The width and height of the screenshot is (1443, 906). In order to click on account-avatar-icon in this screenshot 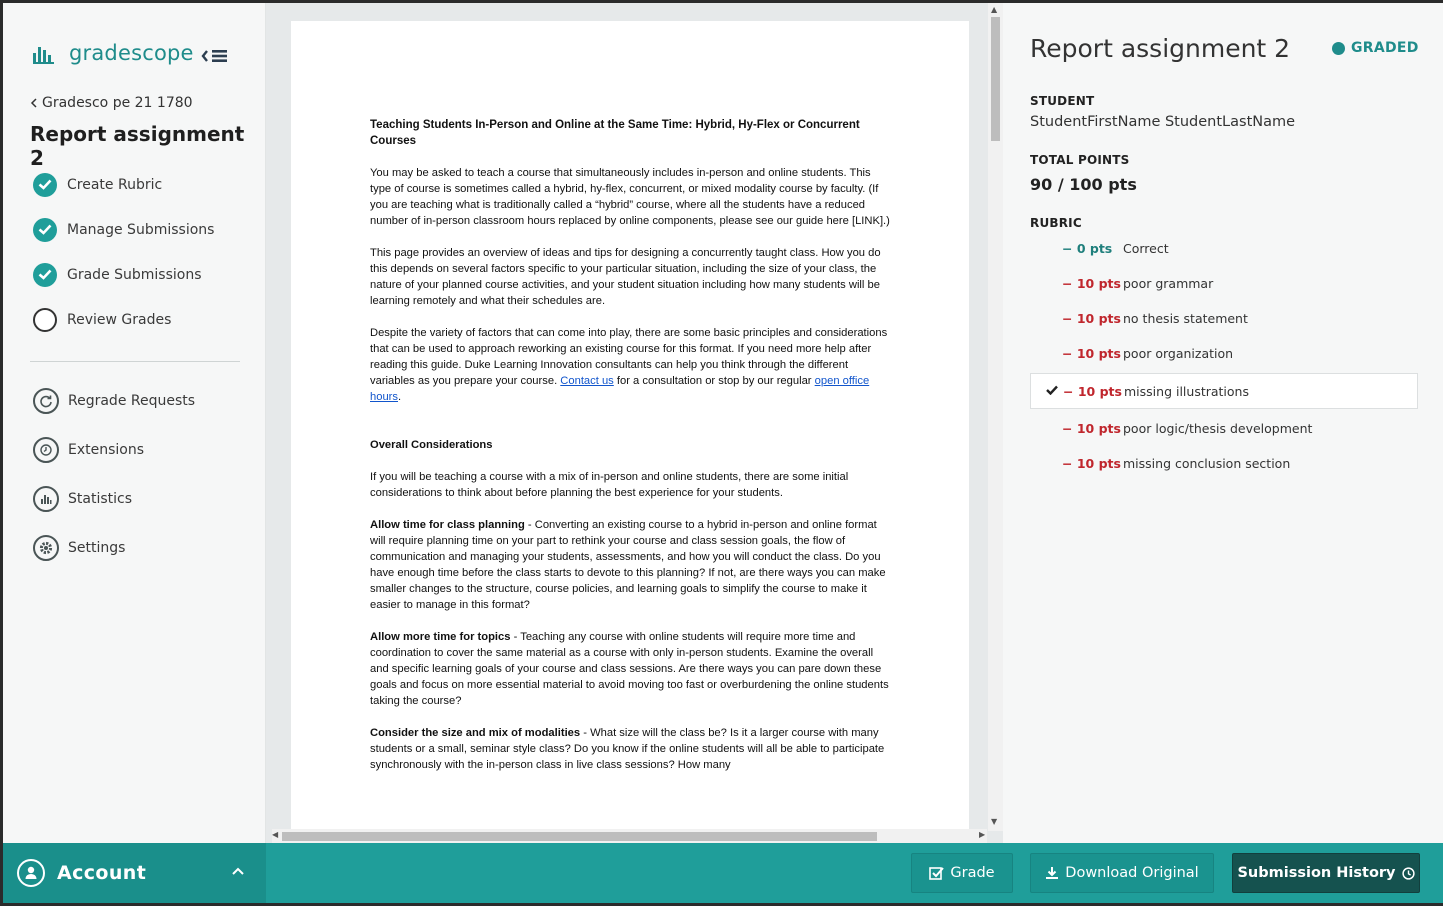, I will do `click(31, 873)`.